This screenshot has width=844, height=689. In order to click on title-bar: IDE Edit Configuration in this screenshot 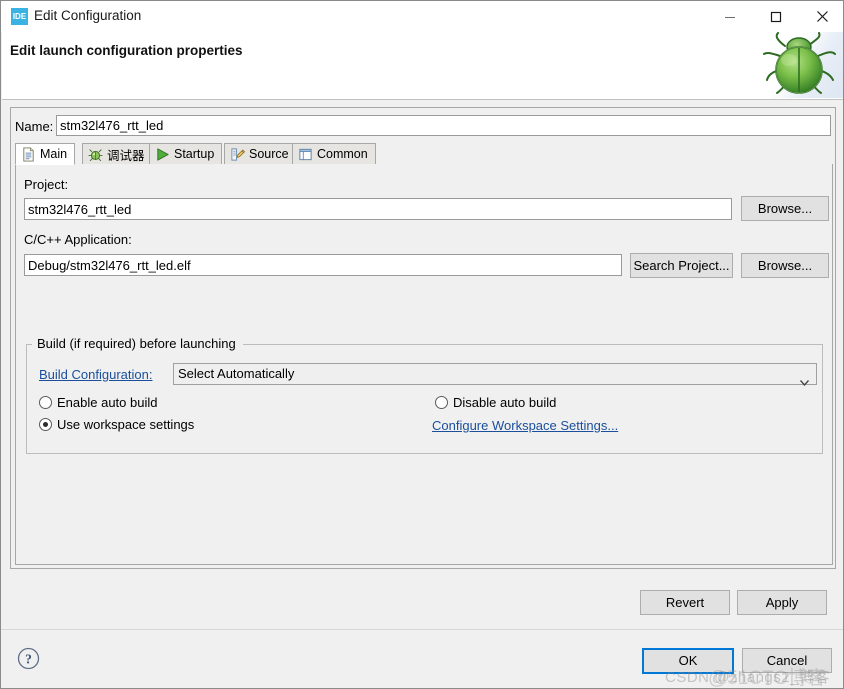, I will do `click(422, 16)`.